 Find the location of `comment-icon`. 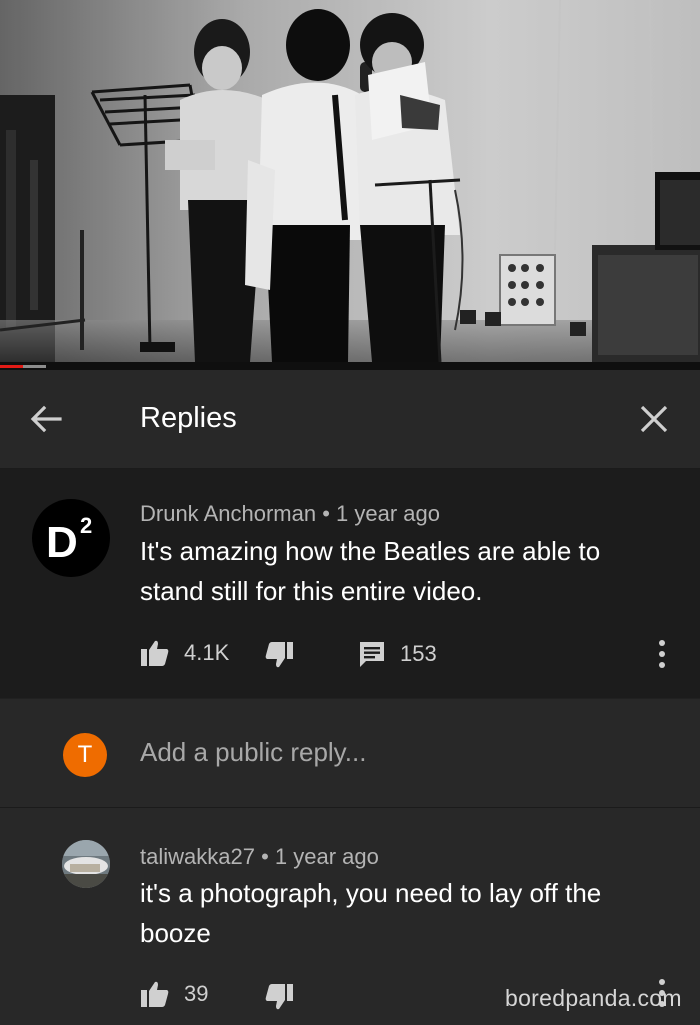

comment-icon is located at coordinates (372, 654).